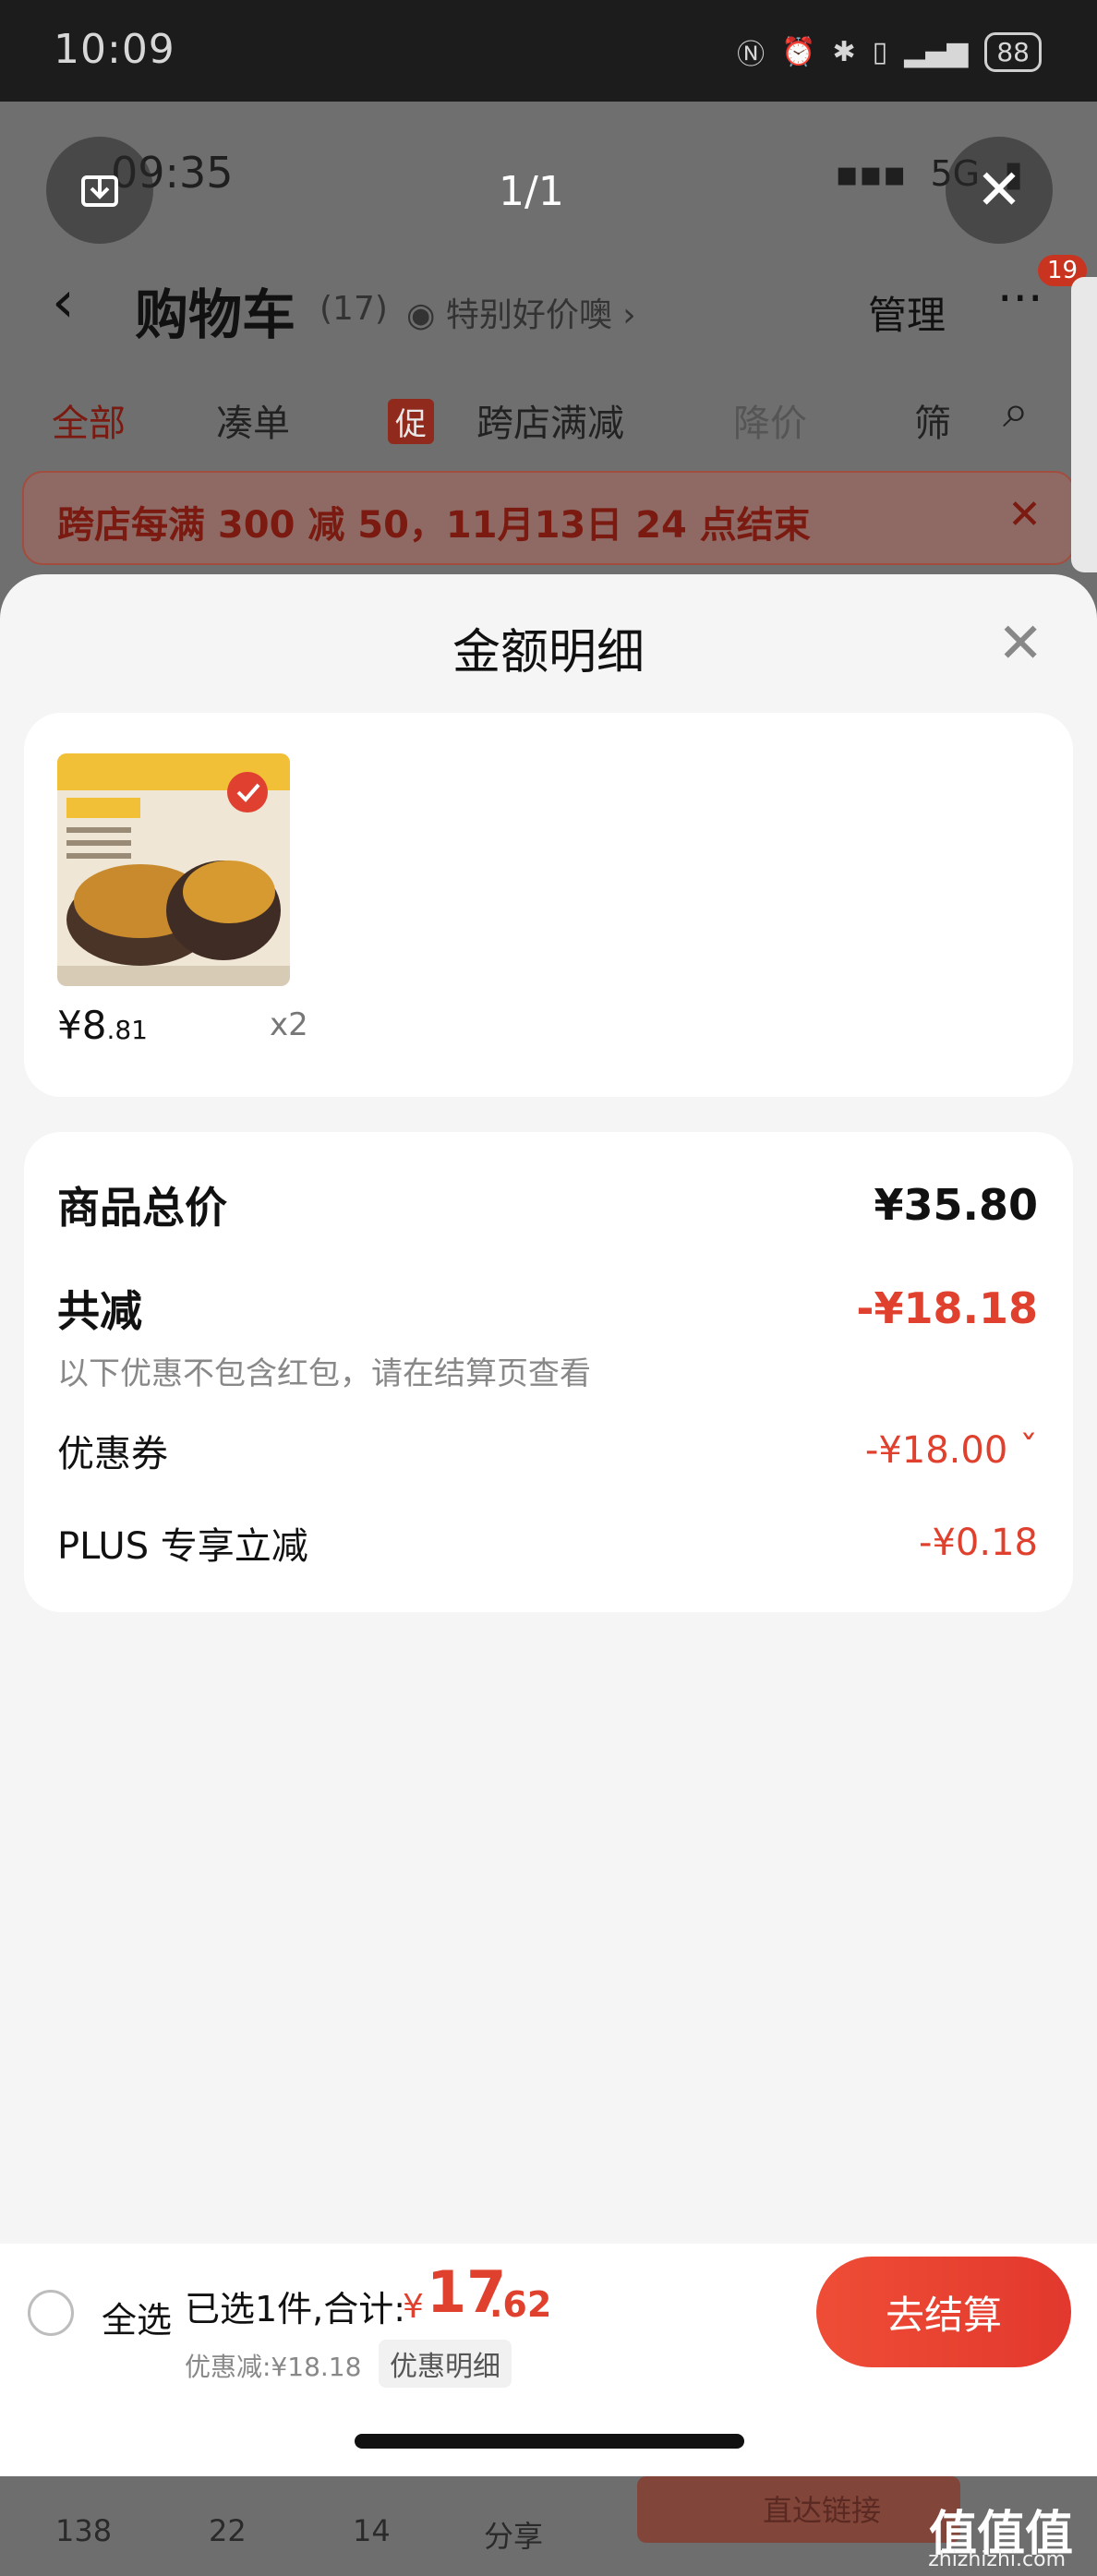  I want to click on eye-icon: ◉, so click(426, 315).